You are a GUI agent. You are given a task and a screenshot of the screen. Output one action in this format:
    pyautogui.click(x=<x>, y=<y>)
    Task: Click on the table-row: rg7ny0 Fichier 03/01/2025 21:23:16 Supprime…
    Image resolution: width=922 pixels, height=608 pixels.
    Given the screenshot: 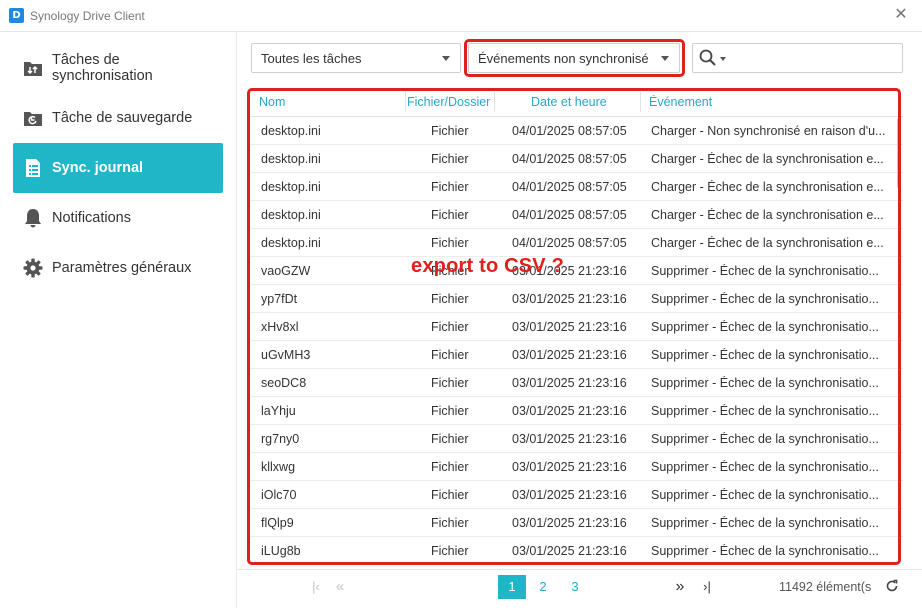 What is the action you would take?
    pyautogui.click(x=577, y=439)
    